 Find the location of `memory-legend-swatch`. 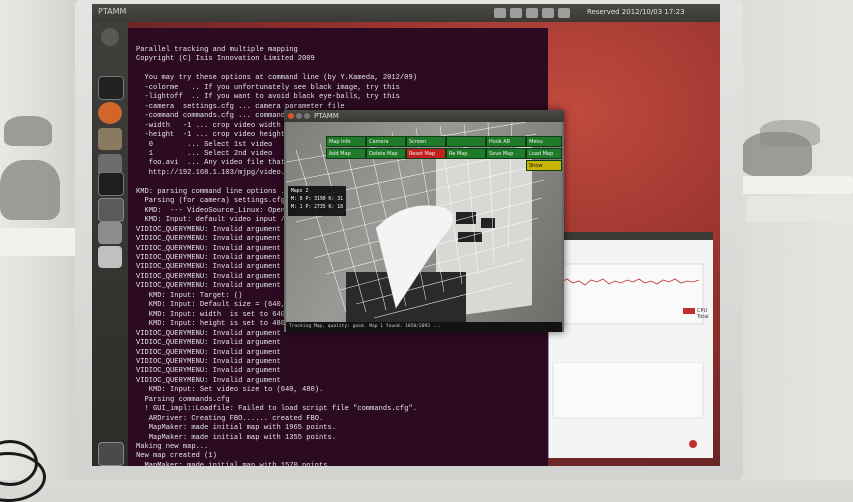

memory-legend-swatch is located at coordinates (693, 444).